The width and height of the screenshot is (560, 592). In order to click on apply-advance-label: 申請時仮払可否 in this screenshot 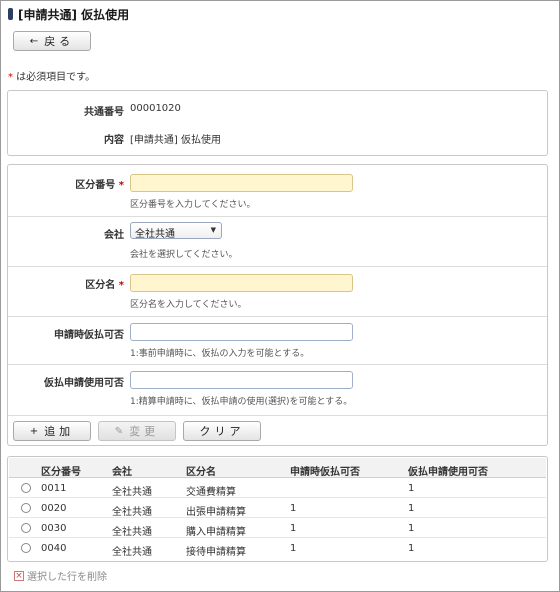, I will do `click(89, 335)`.